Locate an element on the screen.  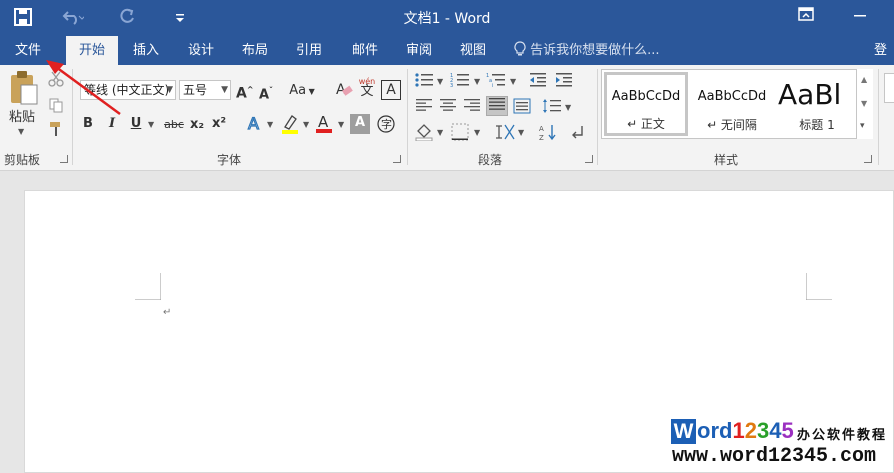
watermark-badge: W is located at coordinates (683, 431).